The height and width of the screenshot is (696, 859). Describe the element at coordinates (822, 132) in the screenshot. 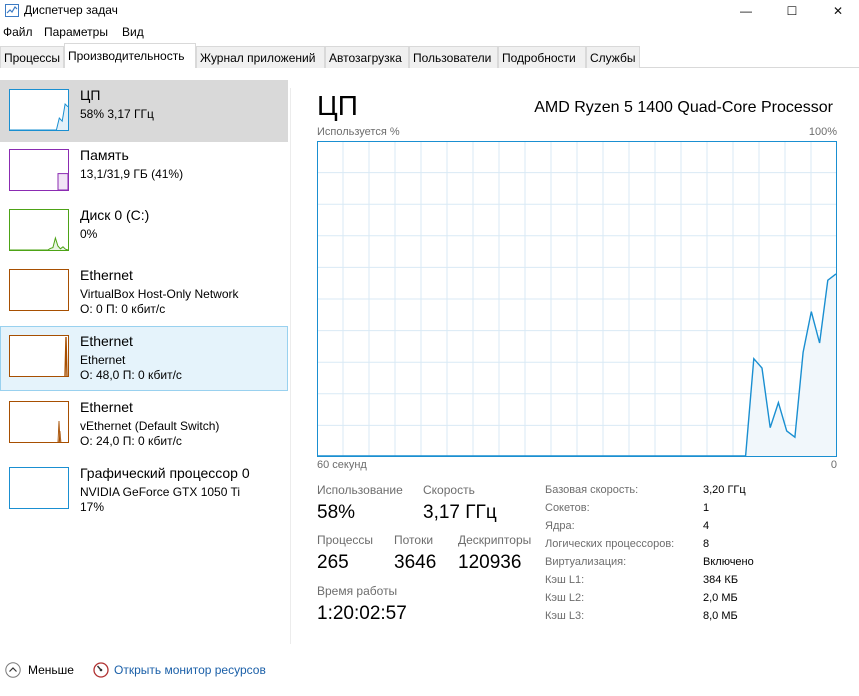

I see `graph-label-max: 100%` at that location.